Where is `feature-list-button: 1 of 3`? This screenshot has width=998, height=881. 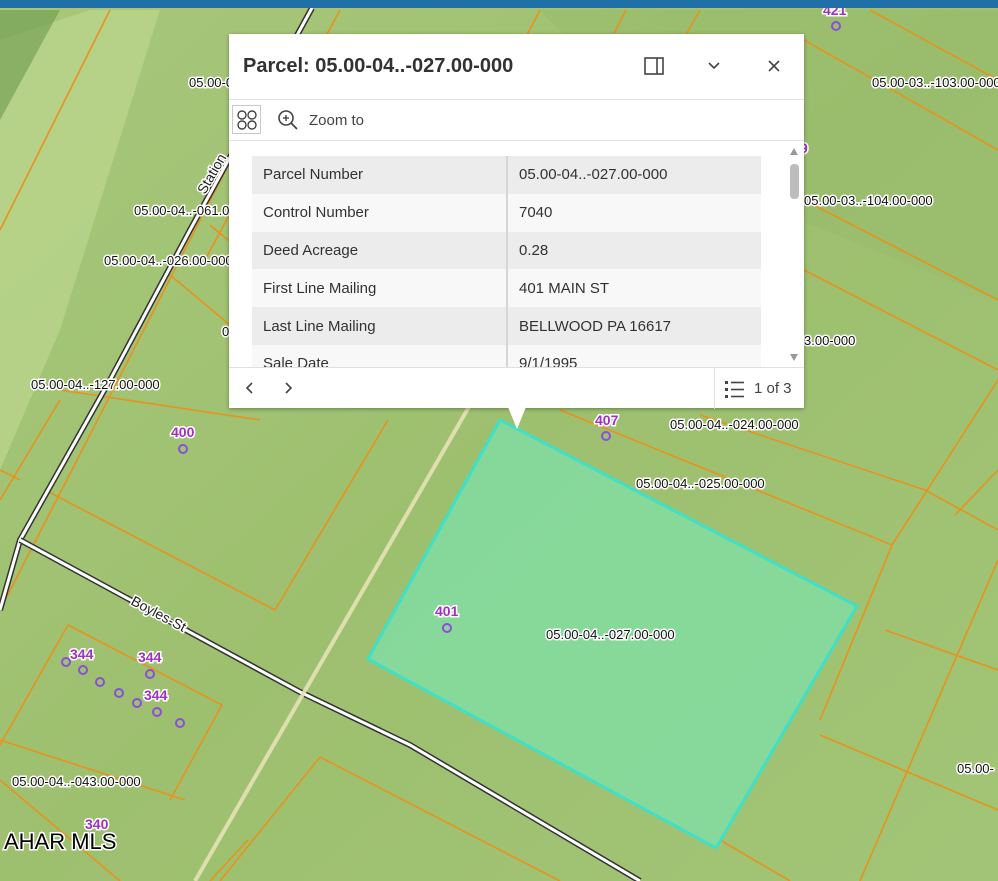 feature-list-button: 1 of 3 is located at coordinates (759, 388).